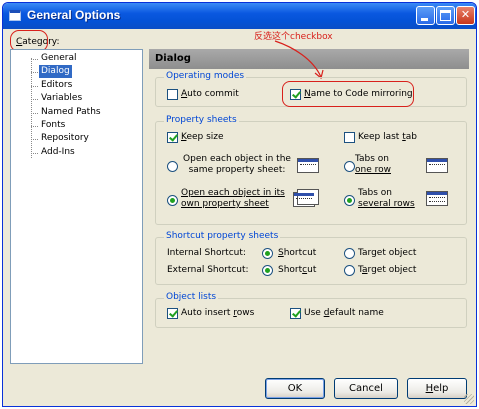 This screenshot has height=409, width=479. Describe the element at coordinates (172, 94) in the screenshot. I see `auto-commit-checkbox` at that location.